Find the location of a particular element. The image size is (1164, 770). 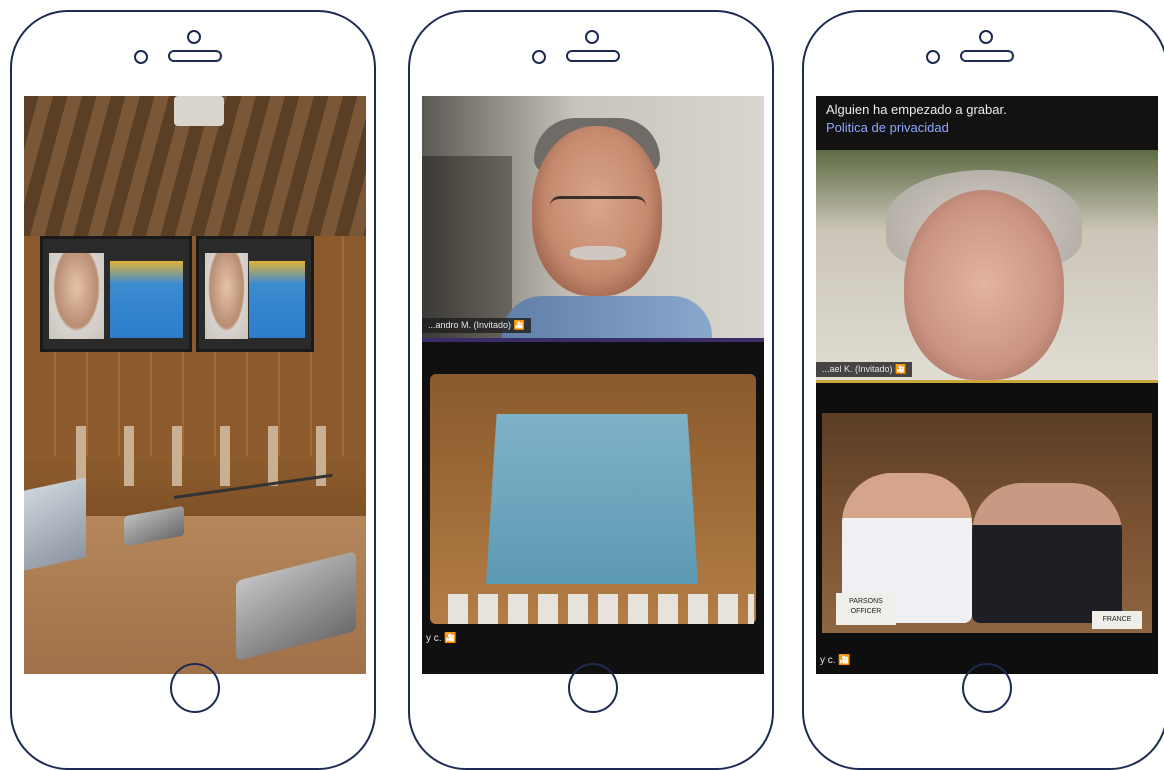

speaker-video-tile is located at coordinates (987, 265).